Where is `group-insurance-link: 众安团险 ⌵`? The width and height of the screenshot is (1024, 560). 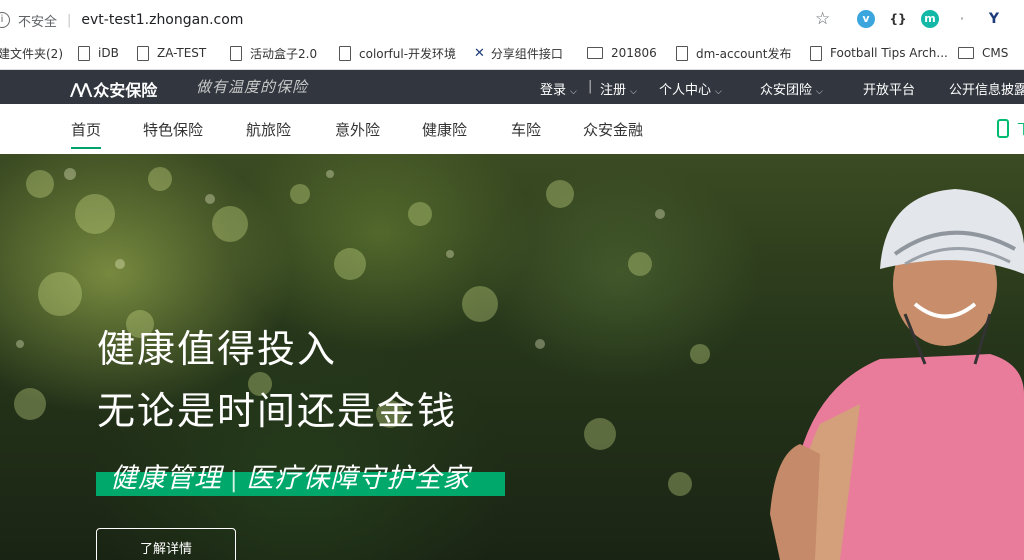 group-insurance-link: 众安团险 ⌵ is located at coordinates (791, 88).